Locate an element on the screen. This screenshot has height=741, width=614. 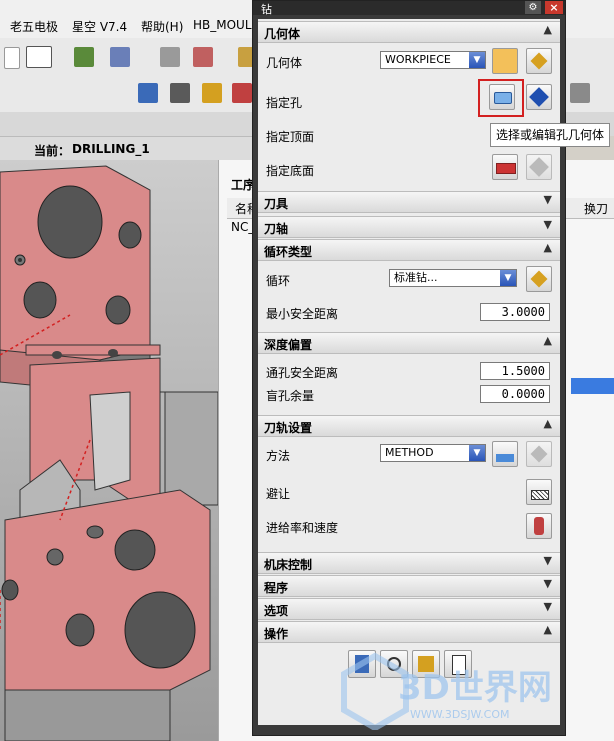
avoid-label: 避让 is located at coordinates (278, 494).